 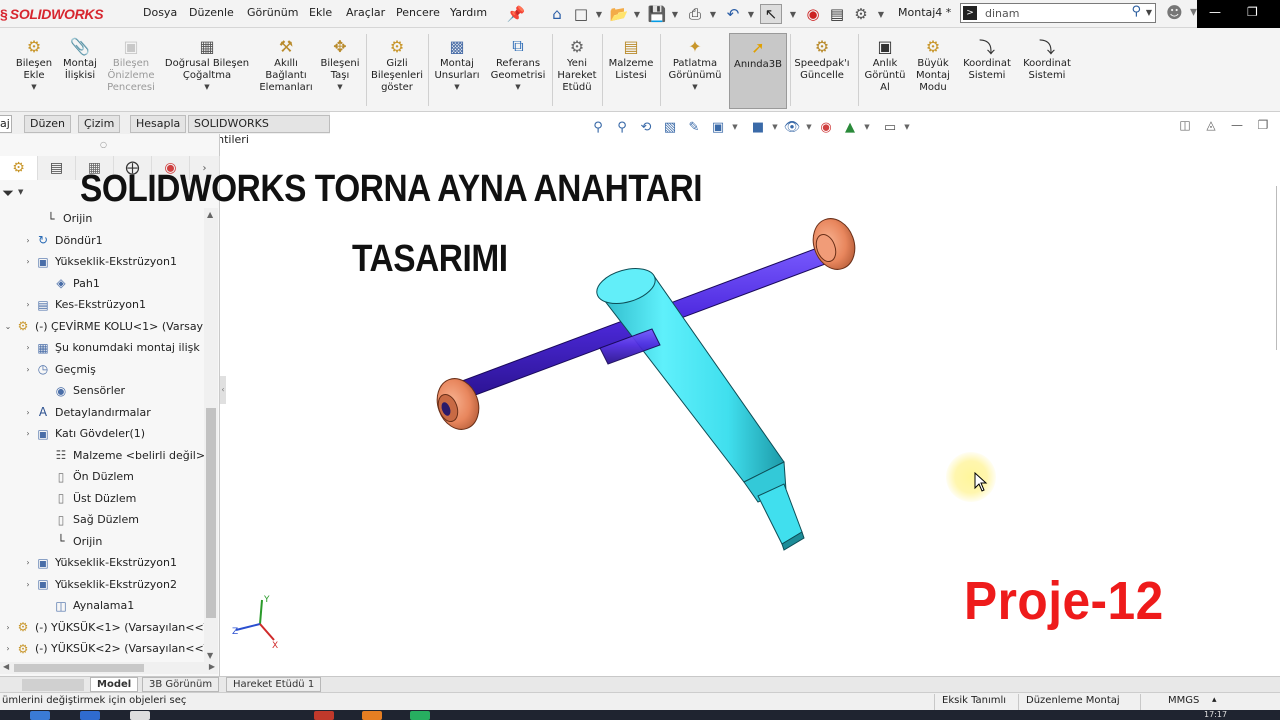 What do you see at coordinates (47, 124) in the screenshot?
I see `tab-layout: Düzen` at bounding box center [47, 124].